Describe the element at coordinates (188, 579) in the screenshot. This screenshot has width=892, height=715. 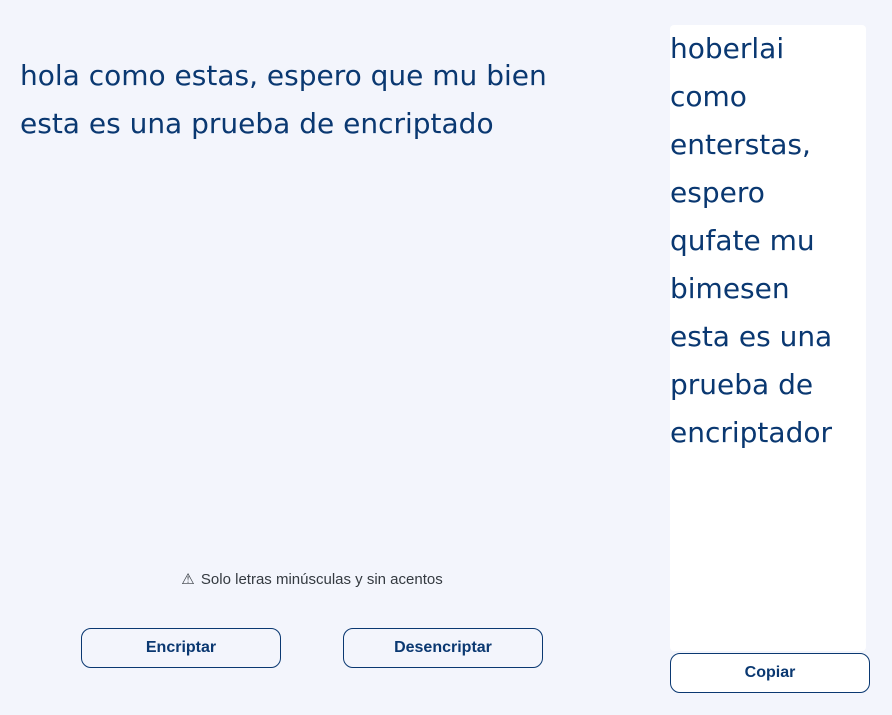
I see `warning-triangle-icon: ⚠` at that location.